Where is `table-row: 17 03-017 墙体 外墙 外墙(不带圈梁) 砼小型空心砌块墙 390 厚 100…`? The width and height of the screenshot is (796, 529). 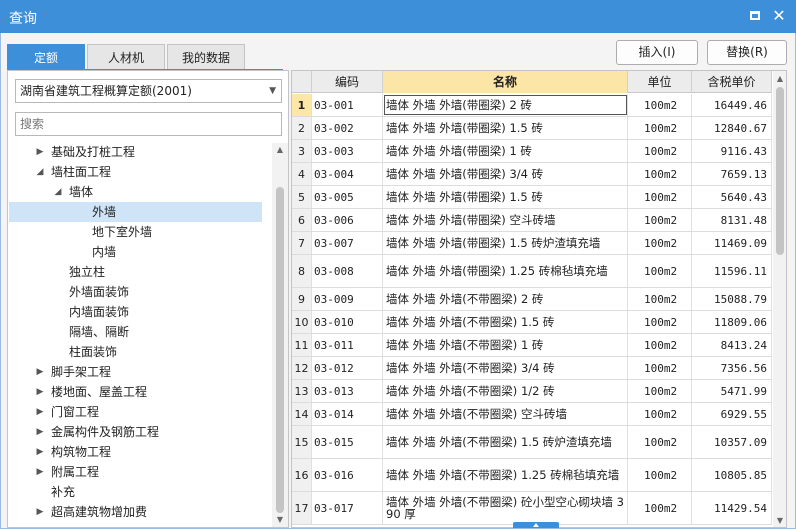 table-row: 17 03-017 墙体 外墙 外墙(不带圈梁) 砼小型空心砌块墙 390 厚 100… is located at coordinates (532, 508).